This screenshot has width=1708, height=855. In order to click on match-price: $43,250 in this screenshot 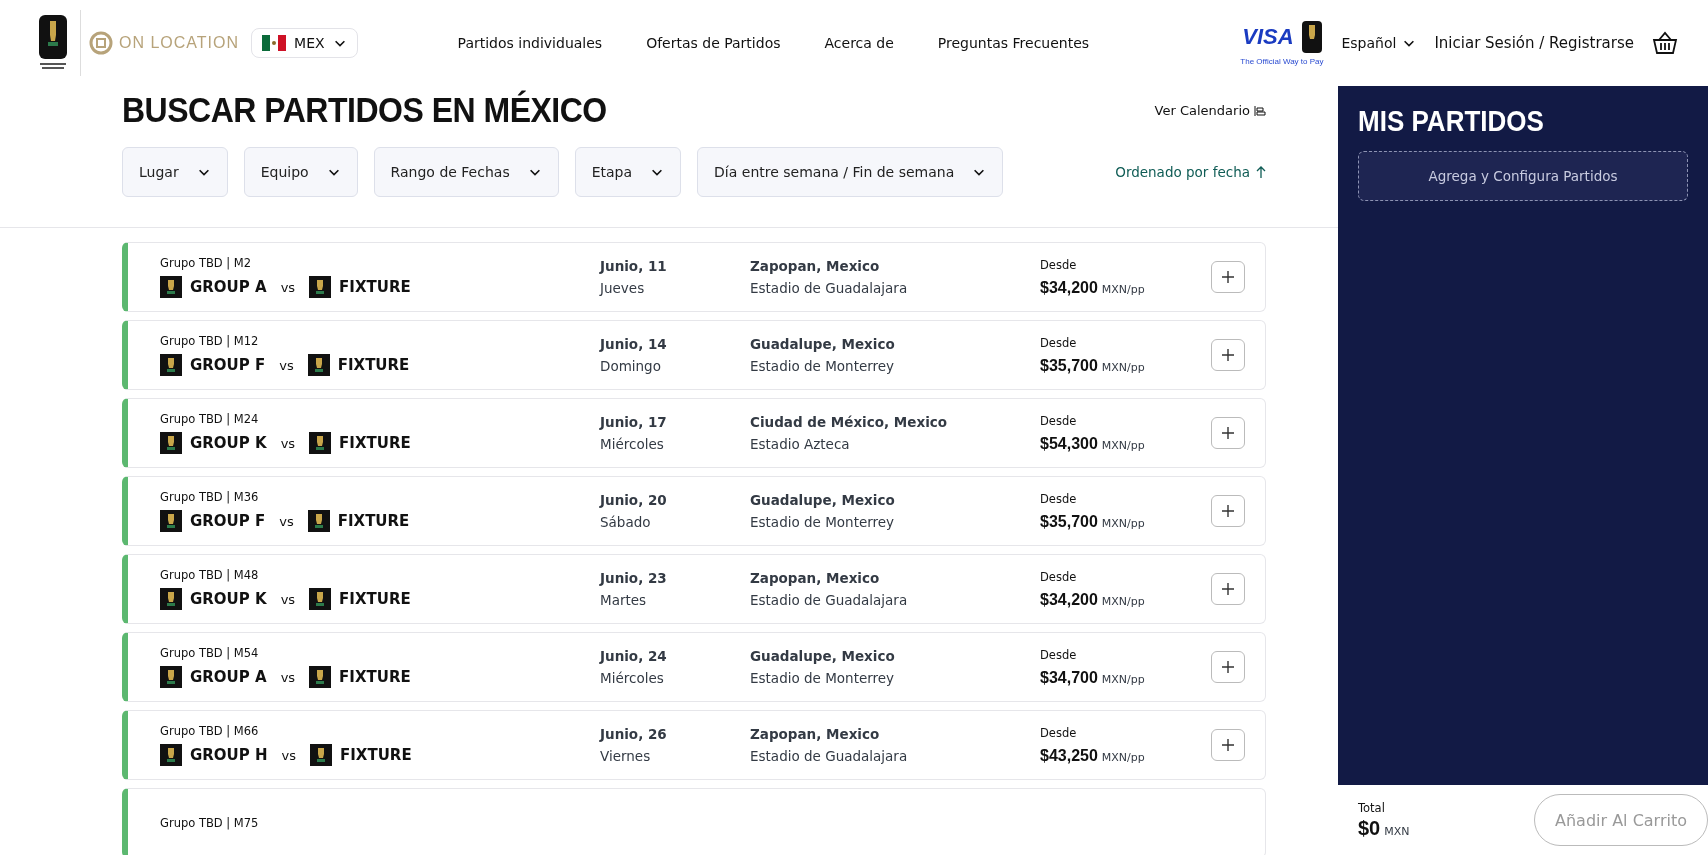, I will do `click(1069, 755)`.